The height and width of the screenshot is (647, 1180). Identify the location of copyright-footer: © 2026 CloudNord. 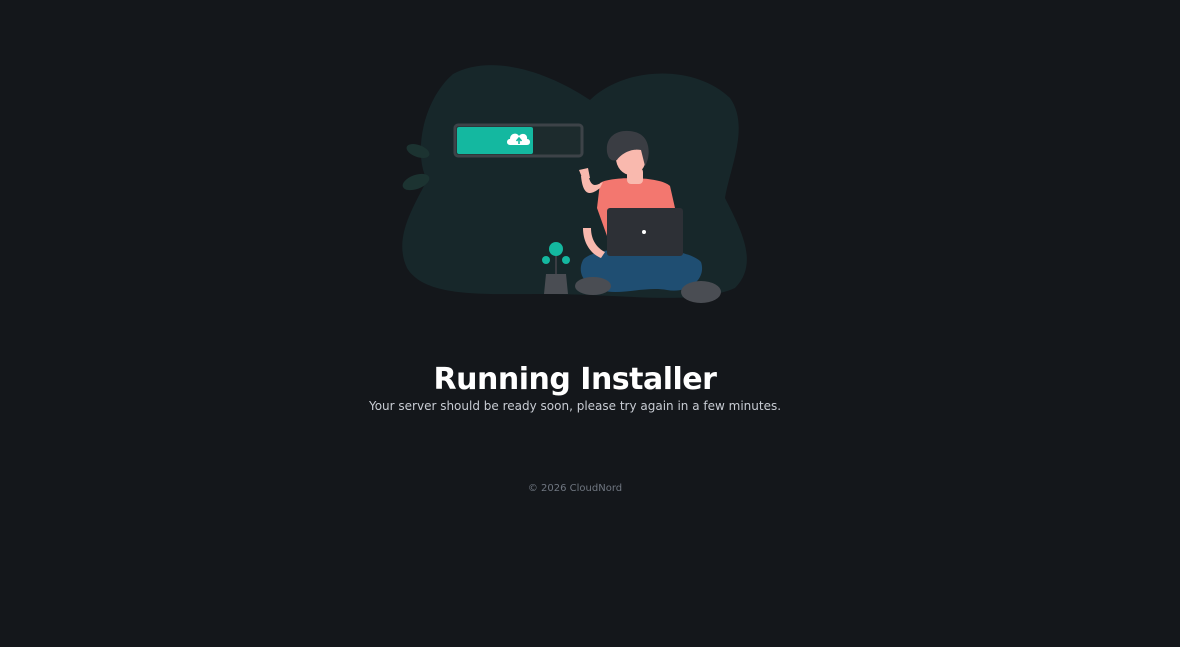
(575, 488).